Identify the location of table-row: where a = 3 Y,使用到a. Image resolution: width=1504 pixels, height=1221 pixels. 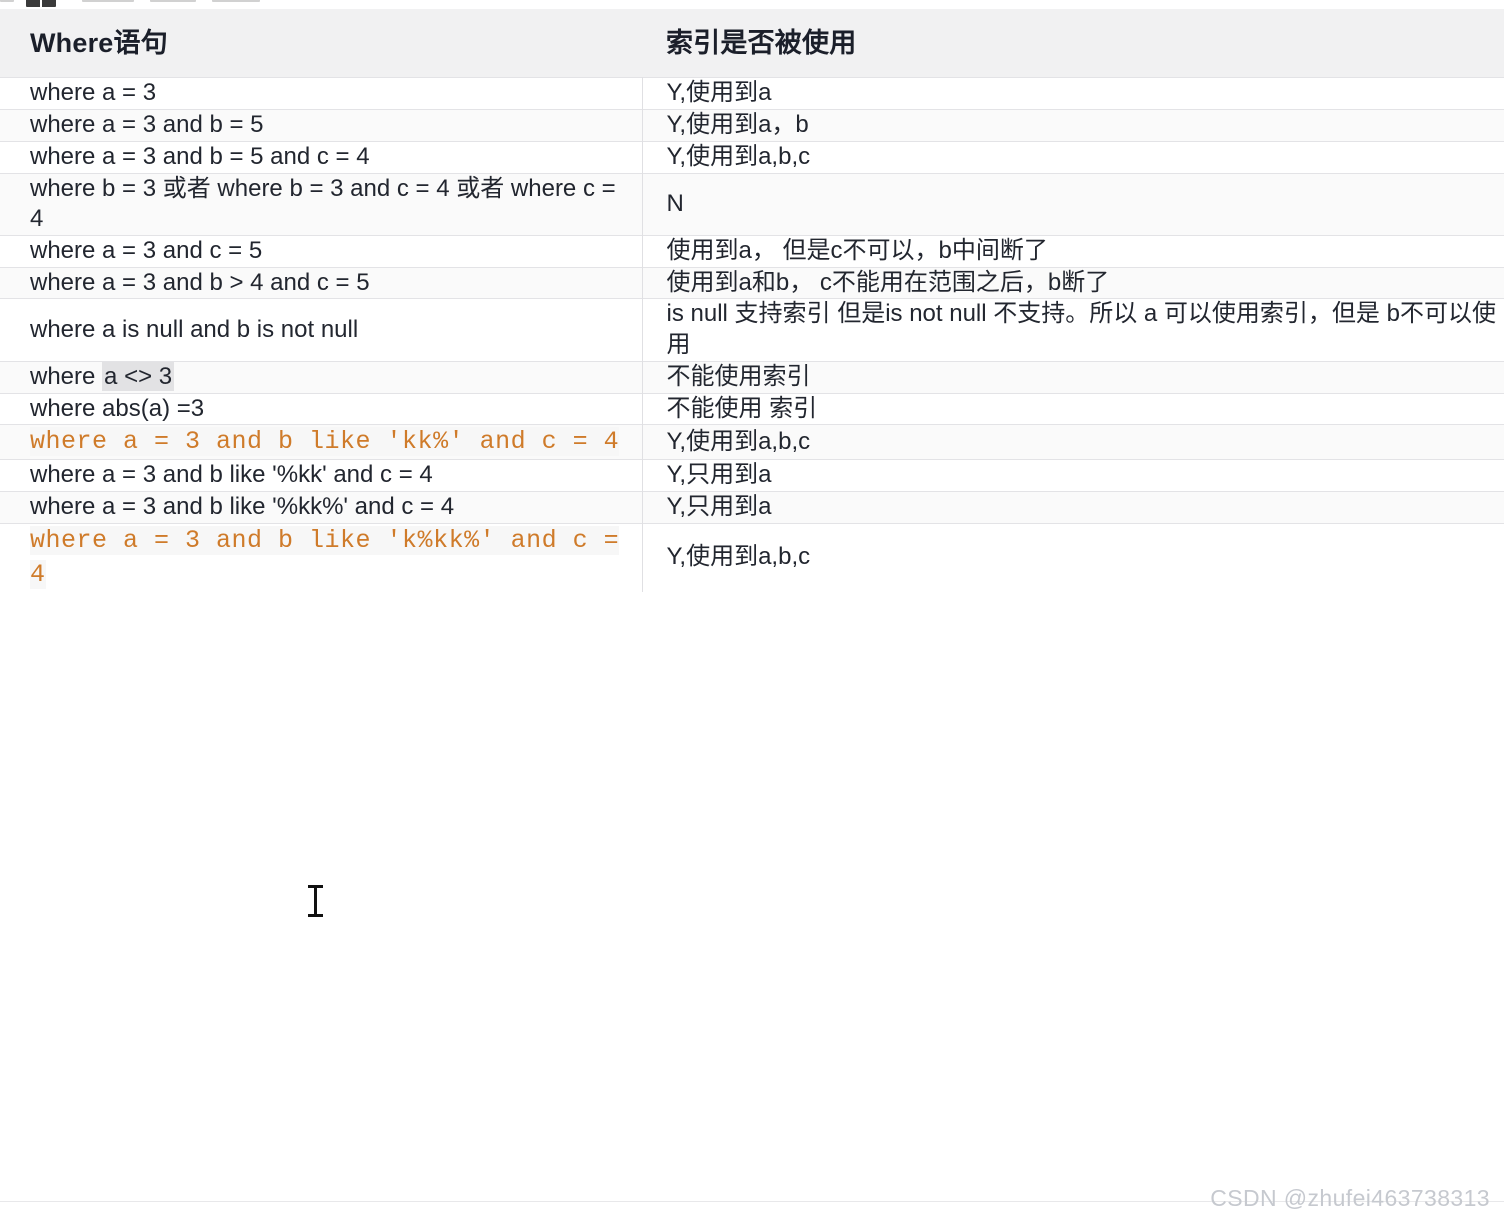
(752, 93).